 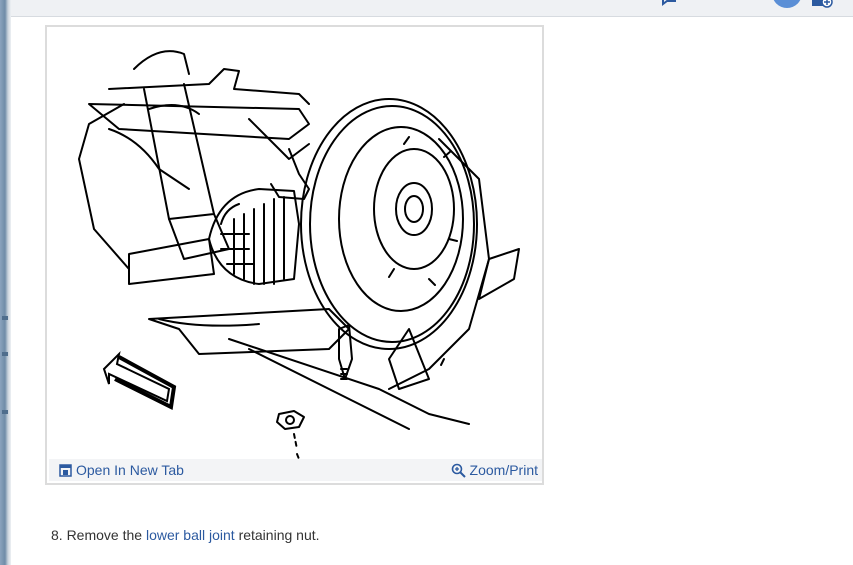 I want to click on avatar, so click(x=787, y=4).